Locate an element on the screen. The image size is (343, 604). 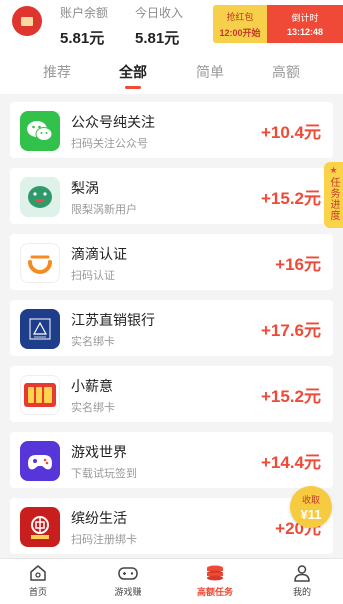
collect-coin-button: 收取 ¥11 is located at coordinates (311, 507).